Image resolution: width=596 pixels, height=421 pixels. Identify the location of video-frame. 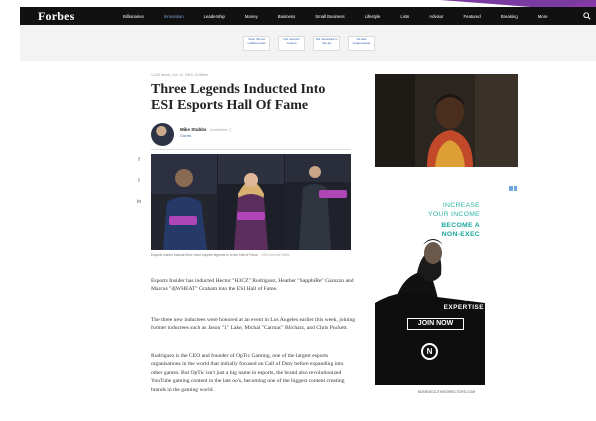
(446, 120).